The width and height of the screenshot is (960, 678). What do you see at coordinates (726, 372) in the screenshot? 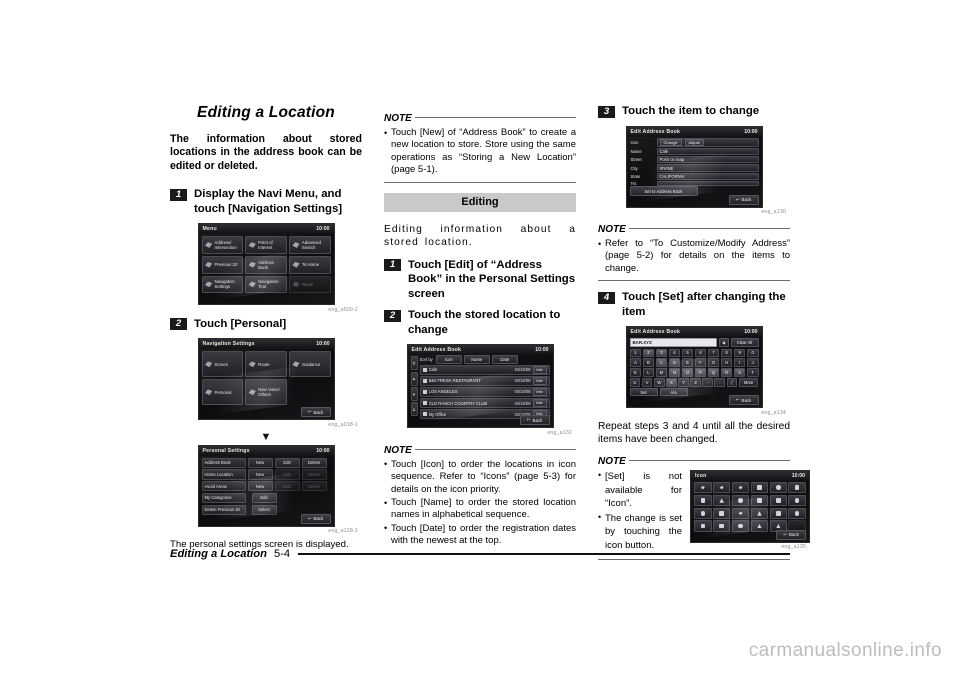
I see `key: R` at bounding box center [726, 372].